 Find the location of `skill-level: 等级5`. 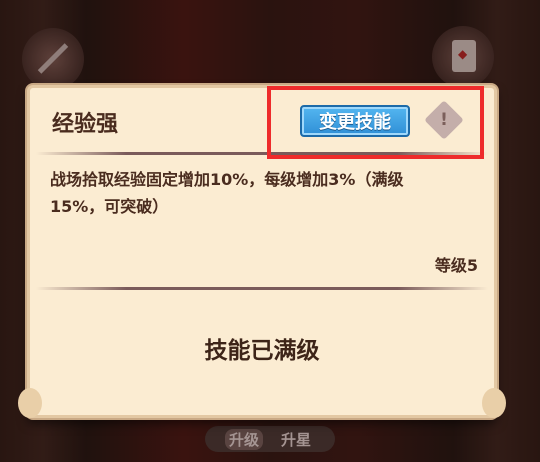

skill-level: 等级5 is located at coordinates (456, 265).